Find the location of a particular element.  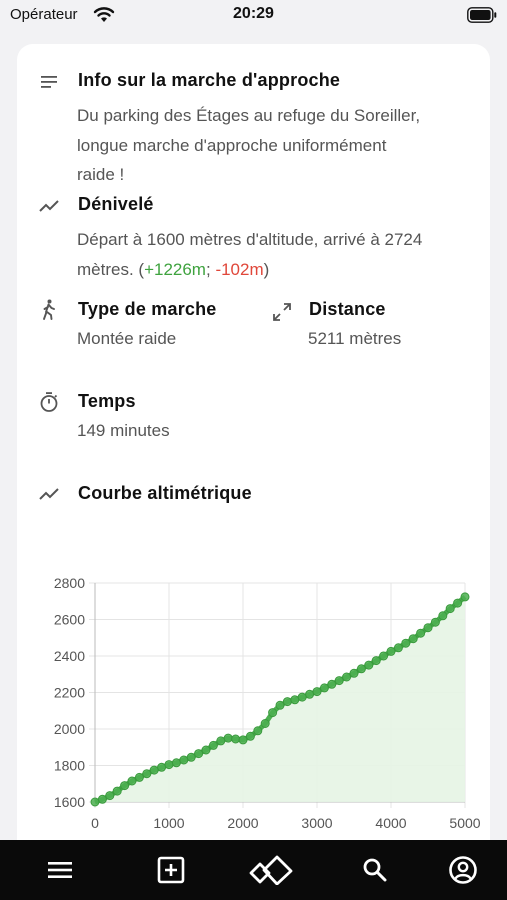

approach-line-2: longue marche d'approche uniformément is located at coordinates (232, 145).